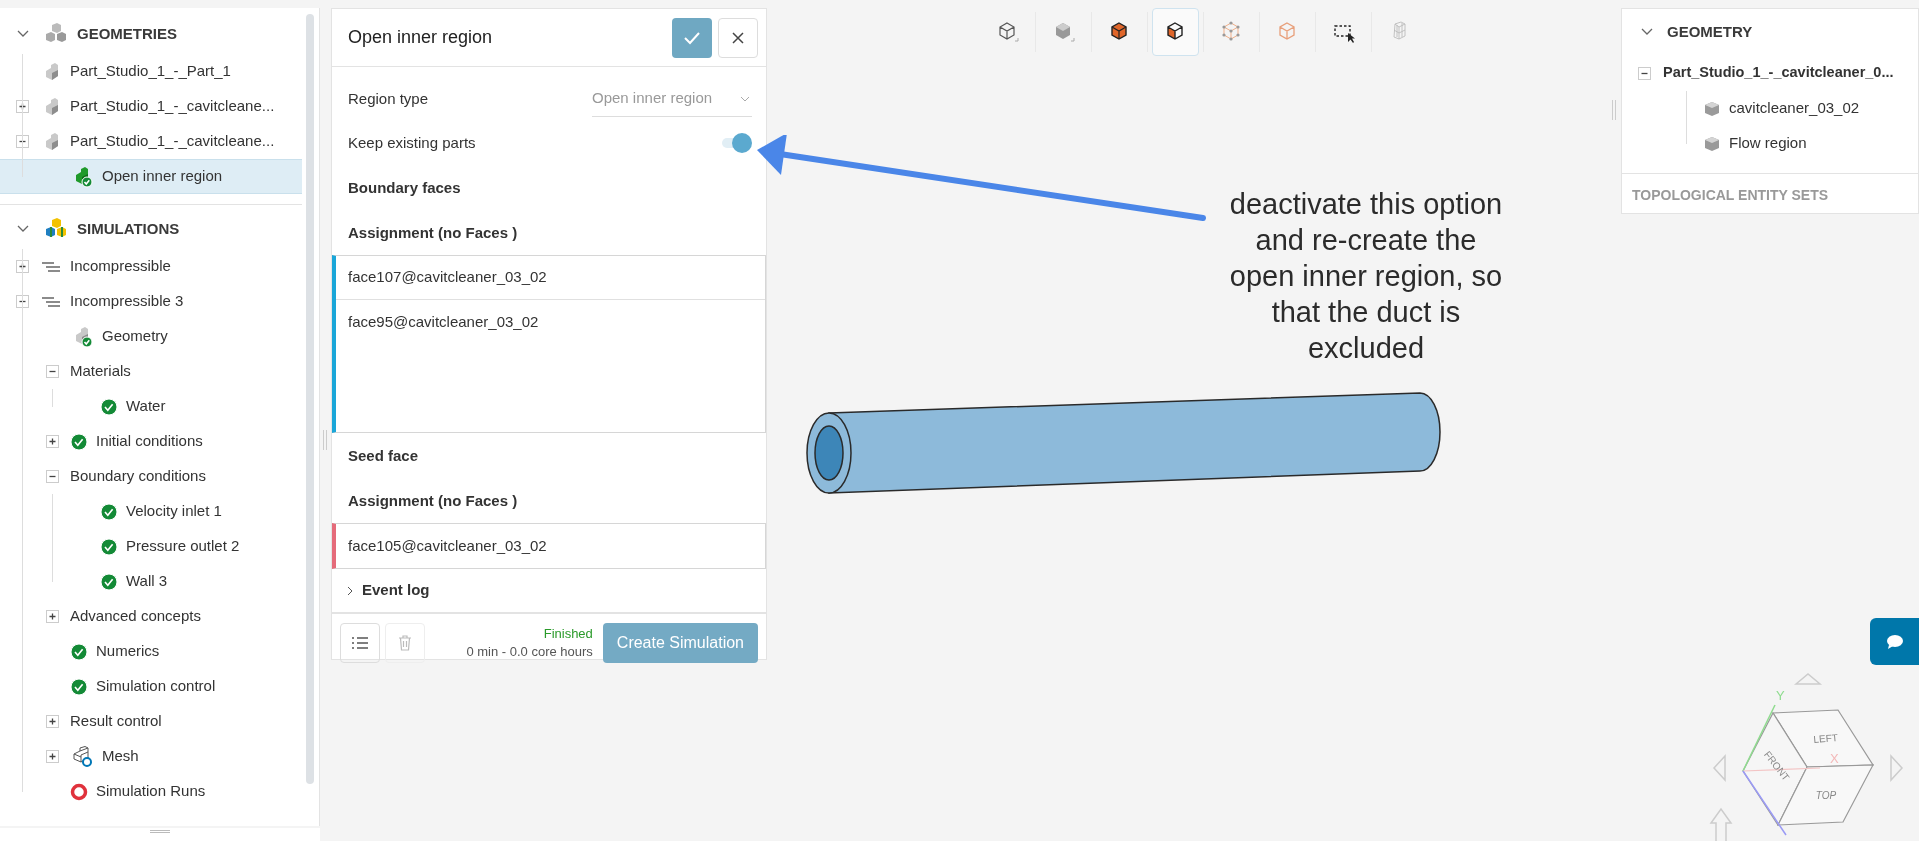 This screenshot has width=1919, height=841. I want to click on tree-item: Part_Studio_1_-_Part_1, so click(151, 71).